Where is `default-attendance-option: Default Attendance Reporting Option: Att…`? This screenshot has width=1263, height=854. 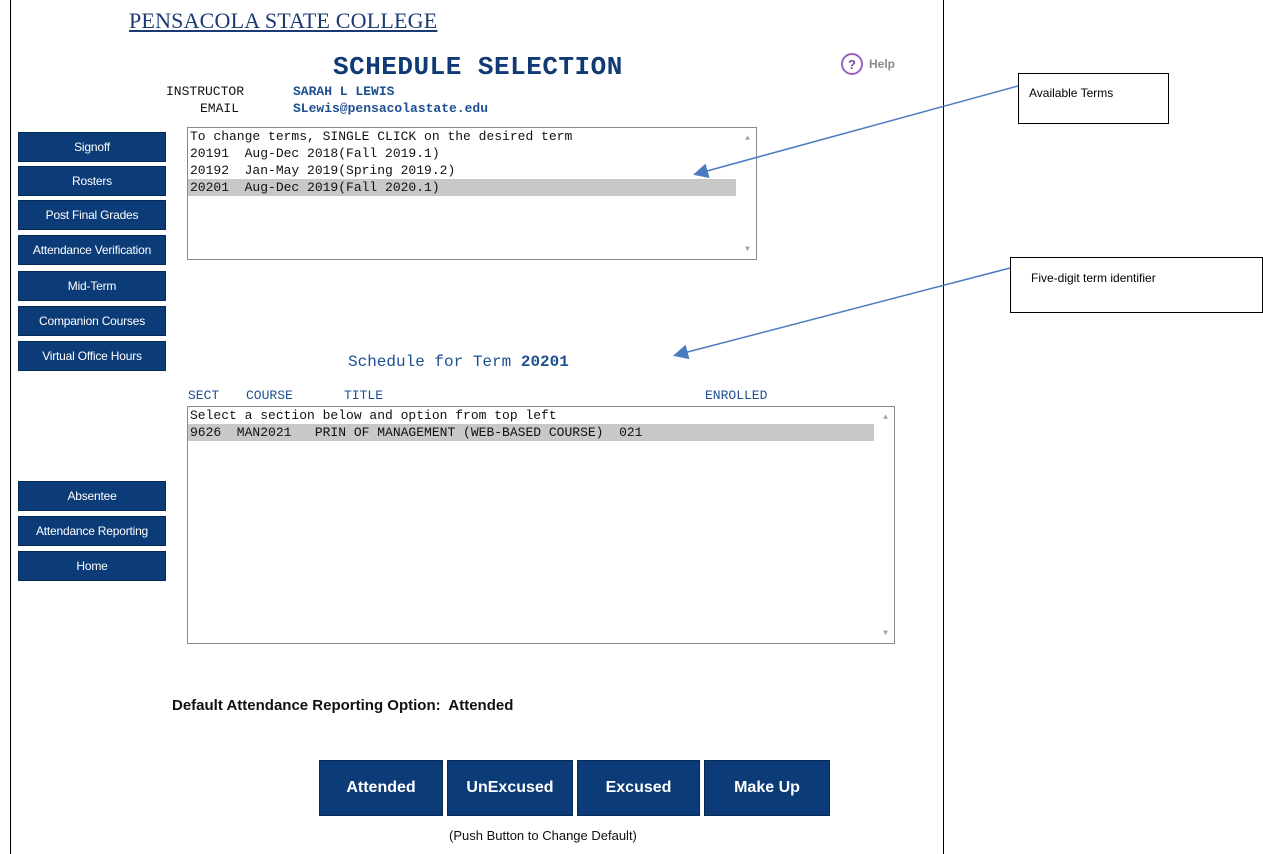
default-attendance-option: Default Attendance Reporting Option: Att… is located at coordinates (342, 705).